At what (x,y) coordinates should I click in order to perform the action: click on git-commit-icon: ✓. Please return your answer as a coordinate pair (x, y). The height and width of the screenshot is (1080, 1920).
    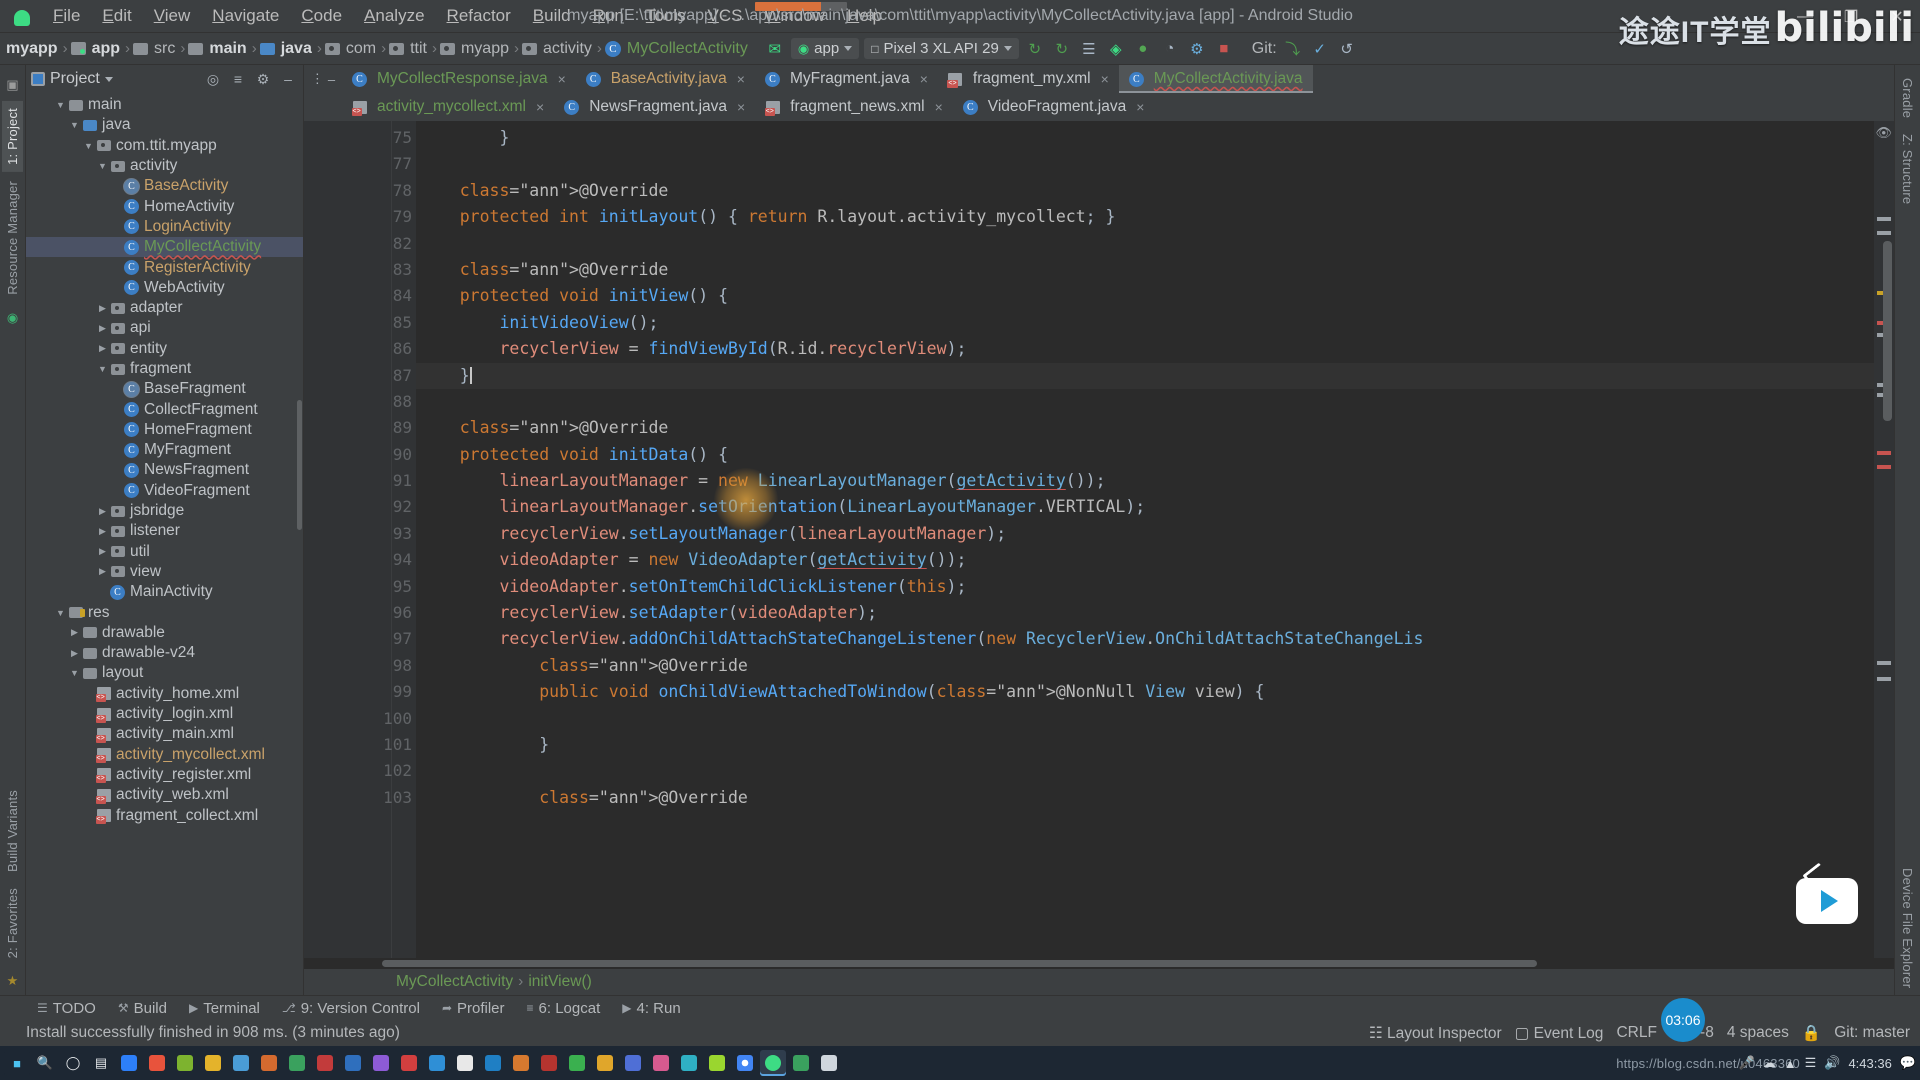
    Looking at the image, I should click on (1320, 49).